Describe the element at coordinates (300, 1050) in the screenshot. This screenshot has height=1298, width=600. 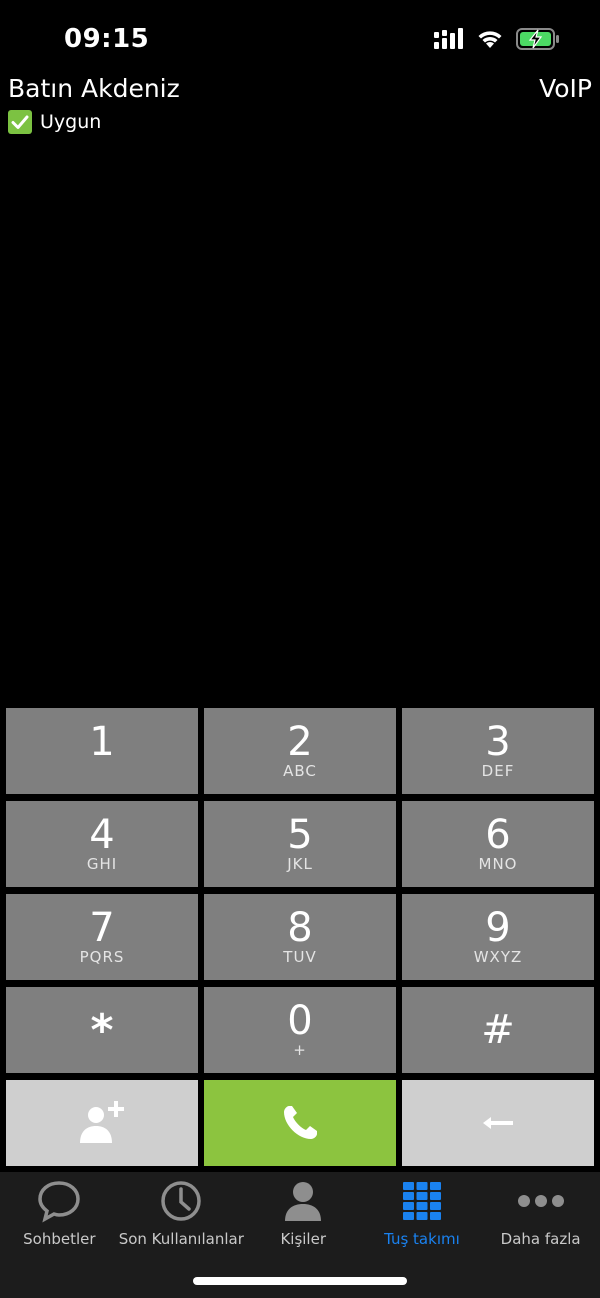
I see `key-letters: +` at that location.